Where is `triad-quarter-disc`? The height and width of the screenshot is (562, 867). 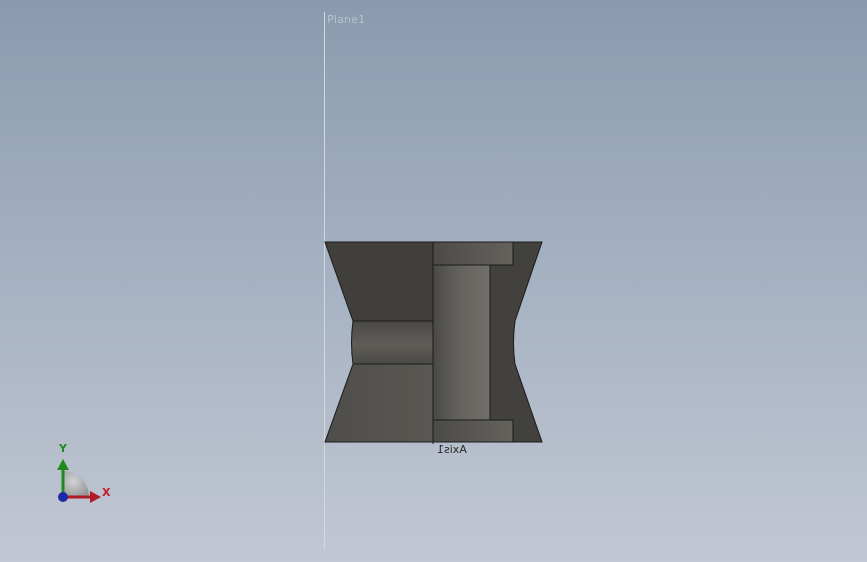 triad-quarter-disc is located at coordinates (76, 484).